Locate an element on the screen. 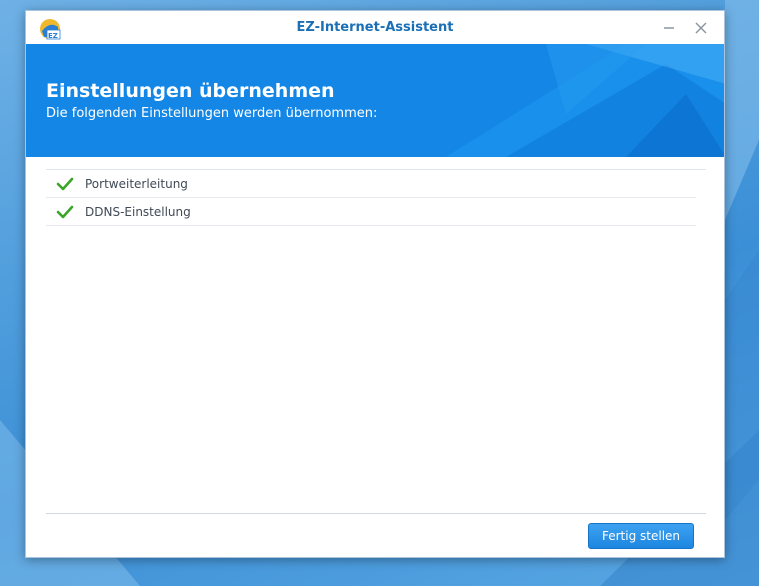  minimize-icon is located at coordinates (669, 28).